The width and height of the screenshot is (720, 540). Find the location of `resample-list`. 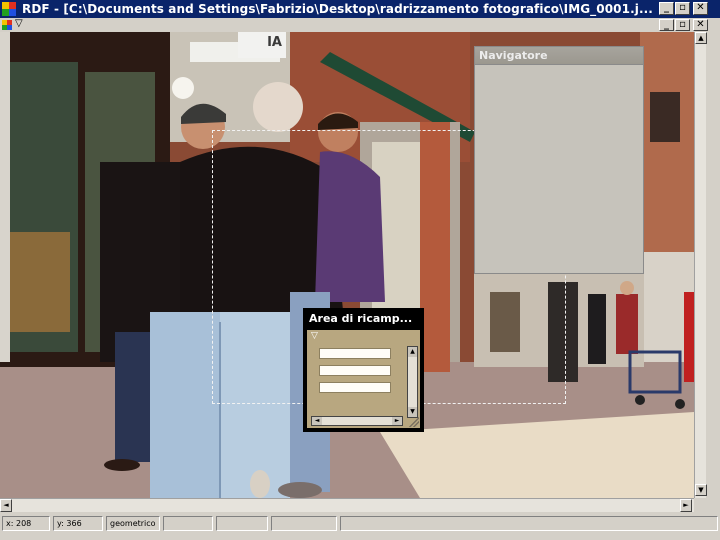

resample-list is located at coordinates (355, 373).